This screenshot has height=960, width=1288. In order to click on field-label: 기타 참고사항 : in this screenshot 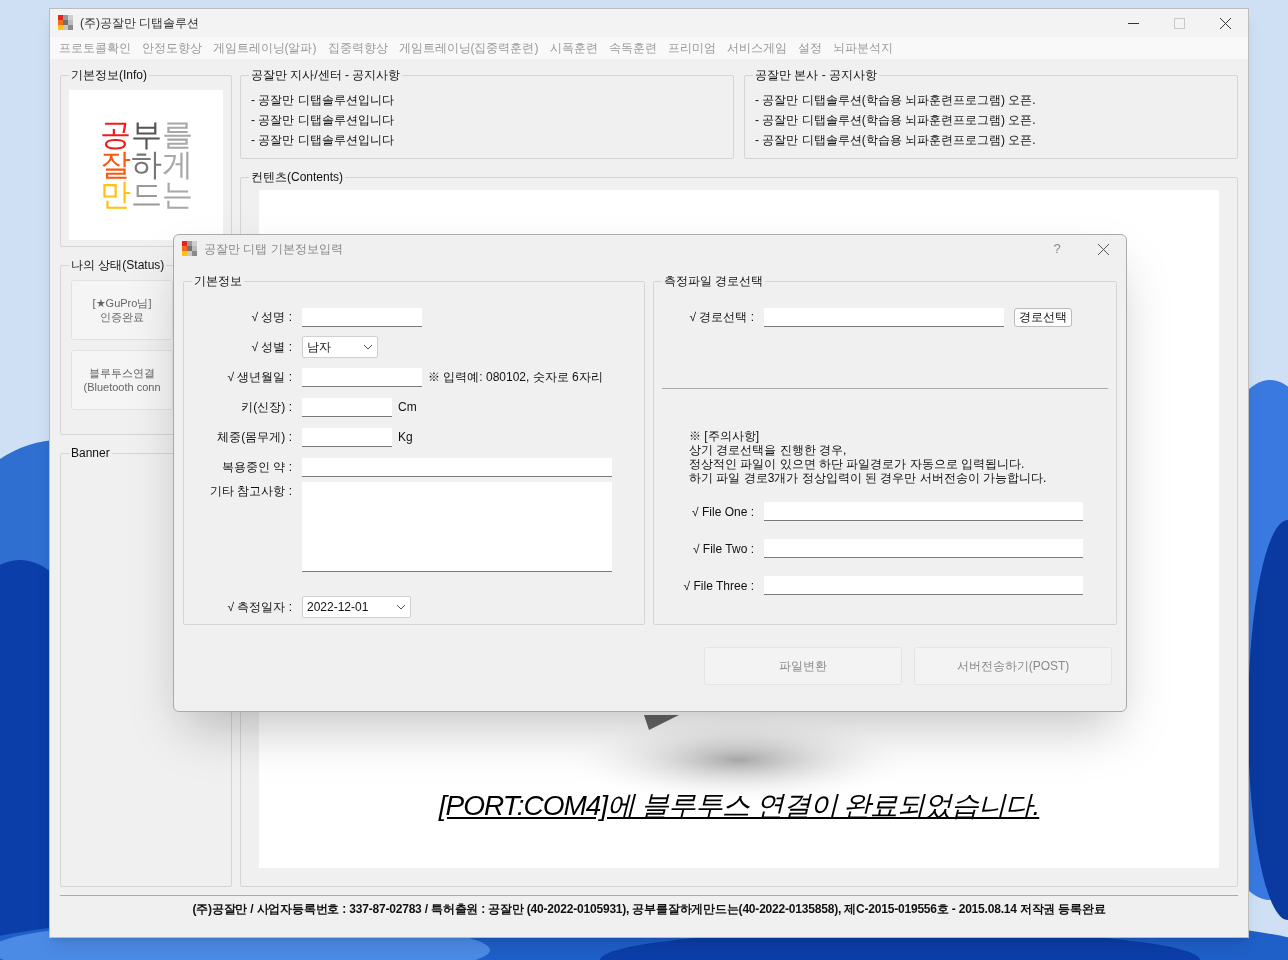, I will do `click(251, 491)`.